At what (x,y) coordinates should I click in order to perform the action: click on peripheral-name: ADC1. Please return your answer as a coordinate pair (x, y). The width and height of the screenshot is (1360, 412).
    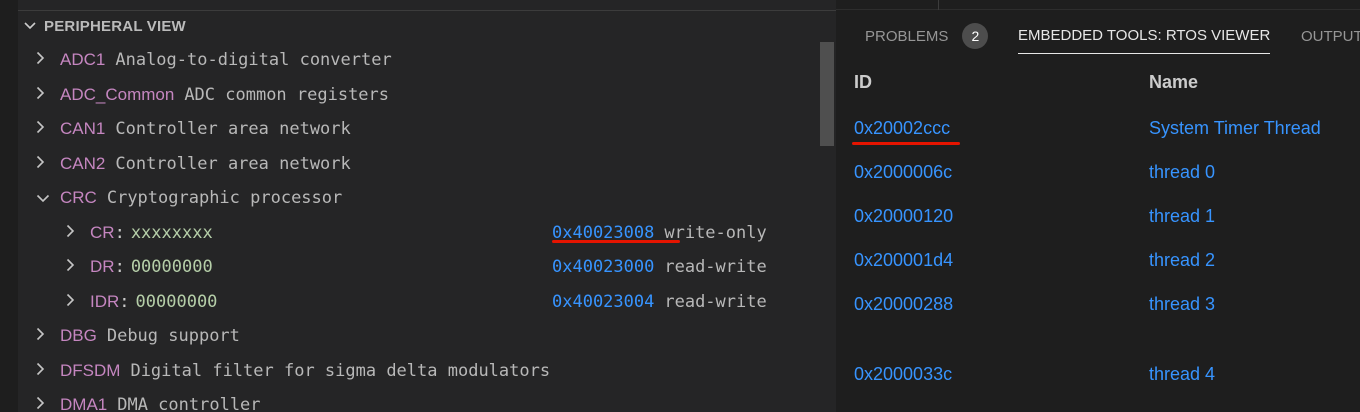
    Looking at the image, I should click on (83, 59).